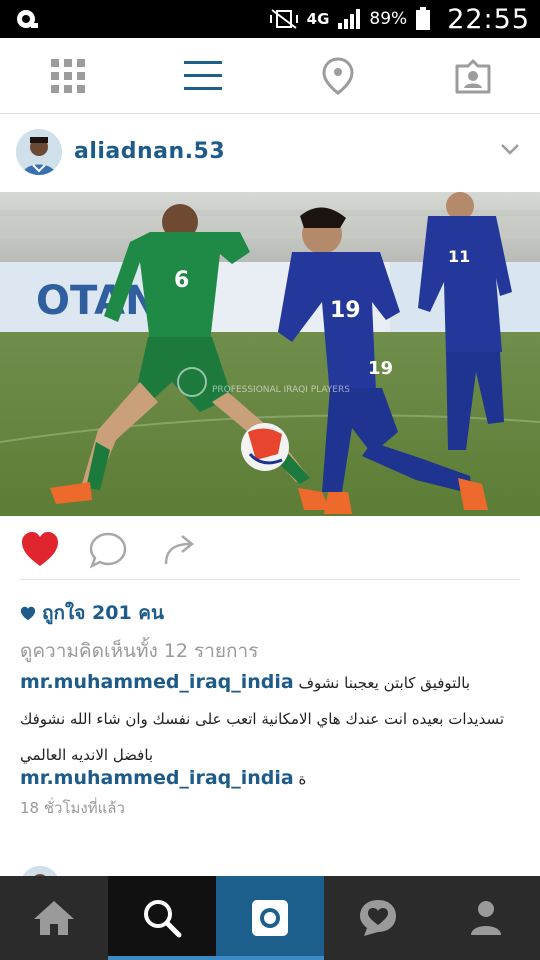  I want to click on notification-icon, so click(27, 19).